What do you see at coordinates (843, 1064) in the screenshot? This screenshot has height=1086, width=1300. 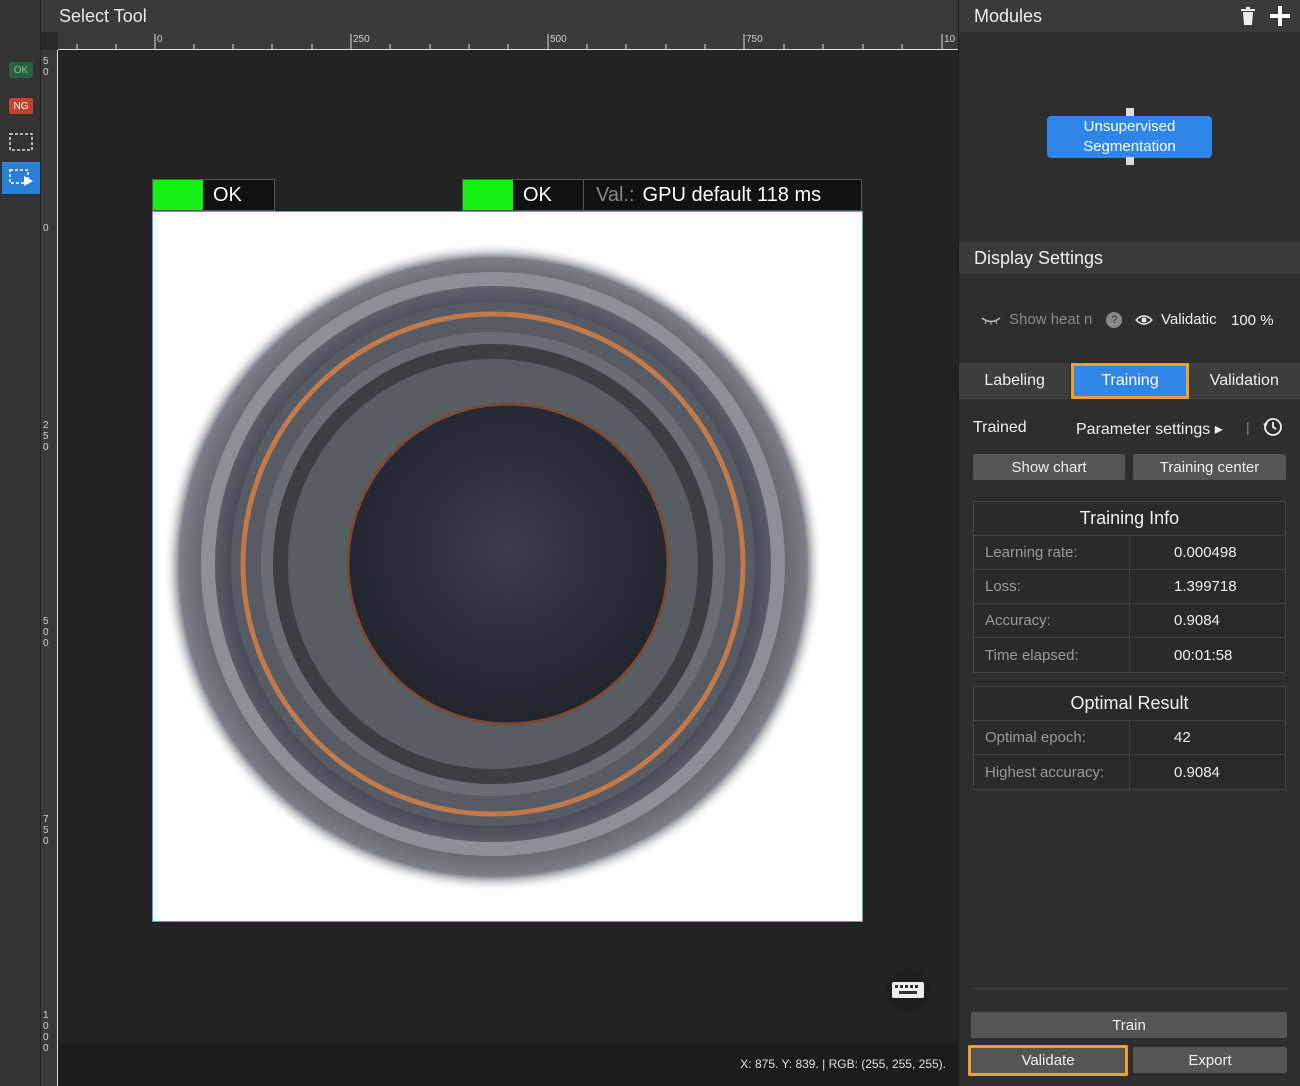 I see `cursor-readout: X: 875. Y: 839. | RGB: (255, 255, 255).` at bounding box center [843, 1064].